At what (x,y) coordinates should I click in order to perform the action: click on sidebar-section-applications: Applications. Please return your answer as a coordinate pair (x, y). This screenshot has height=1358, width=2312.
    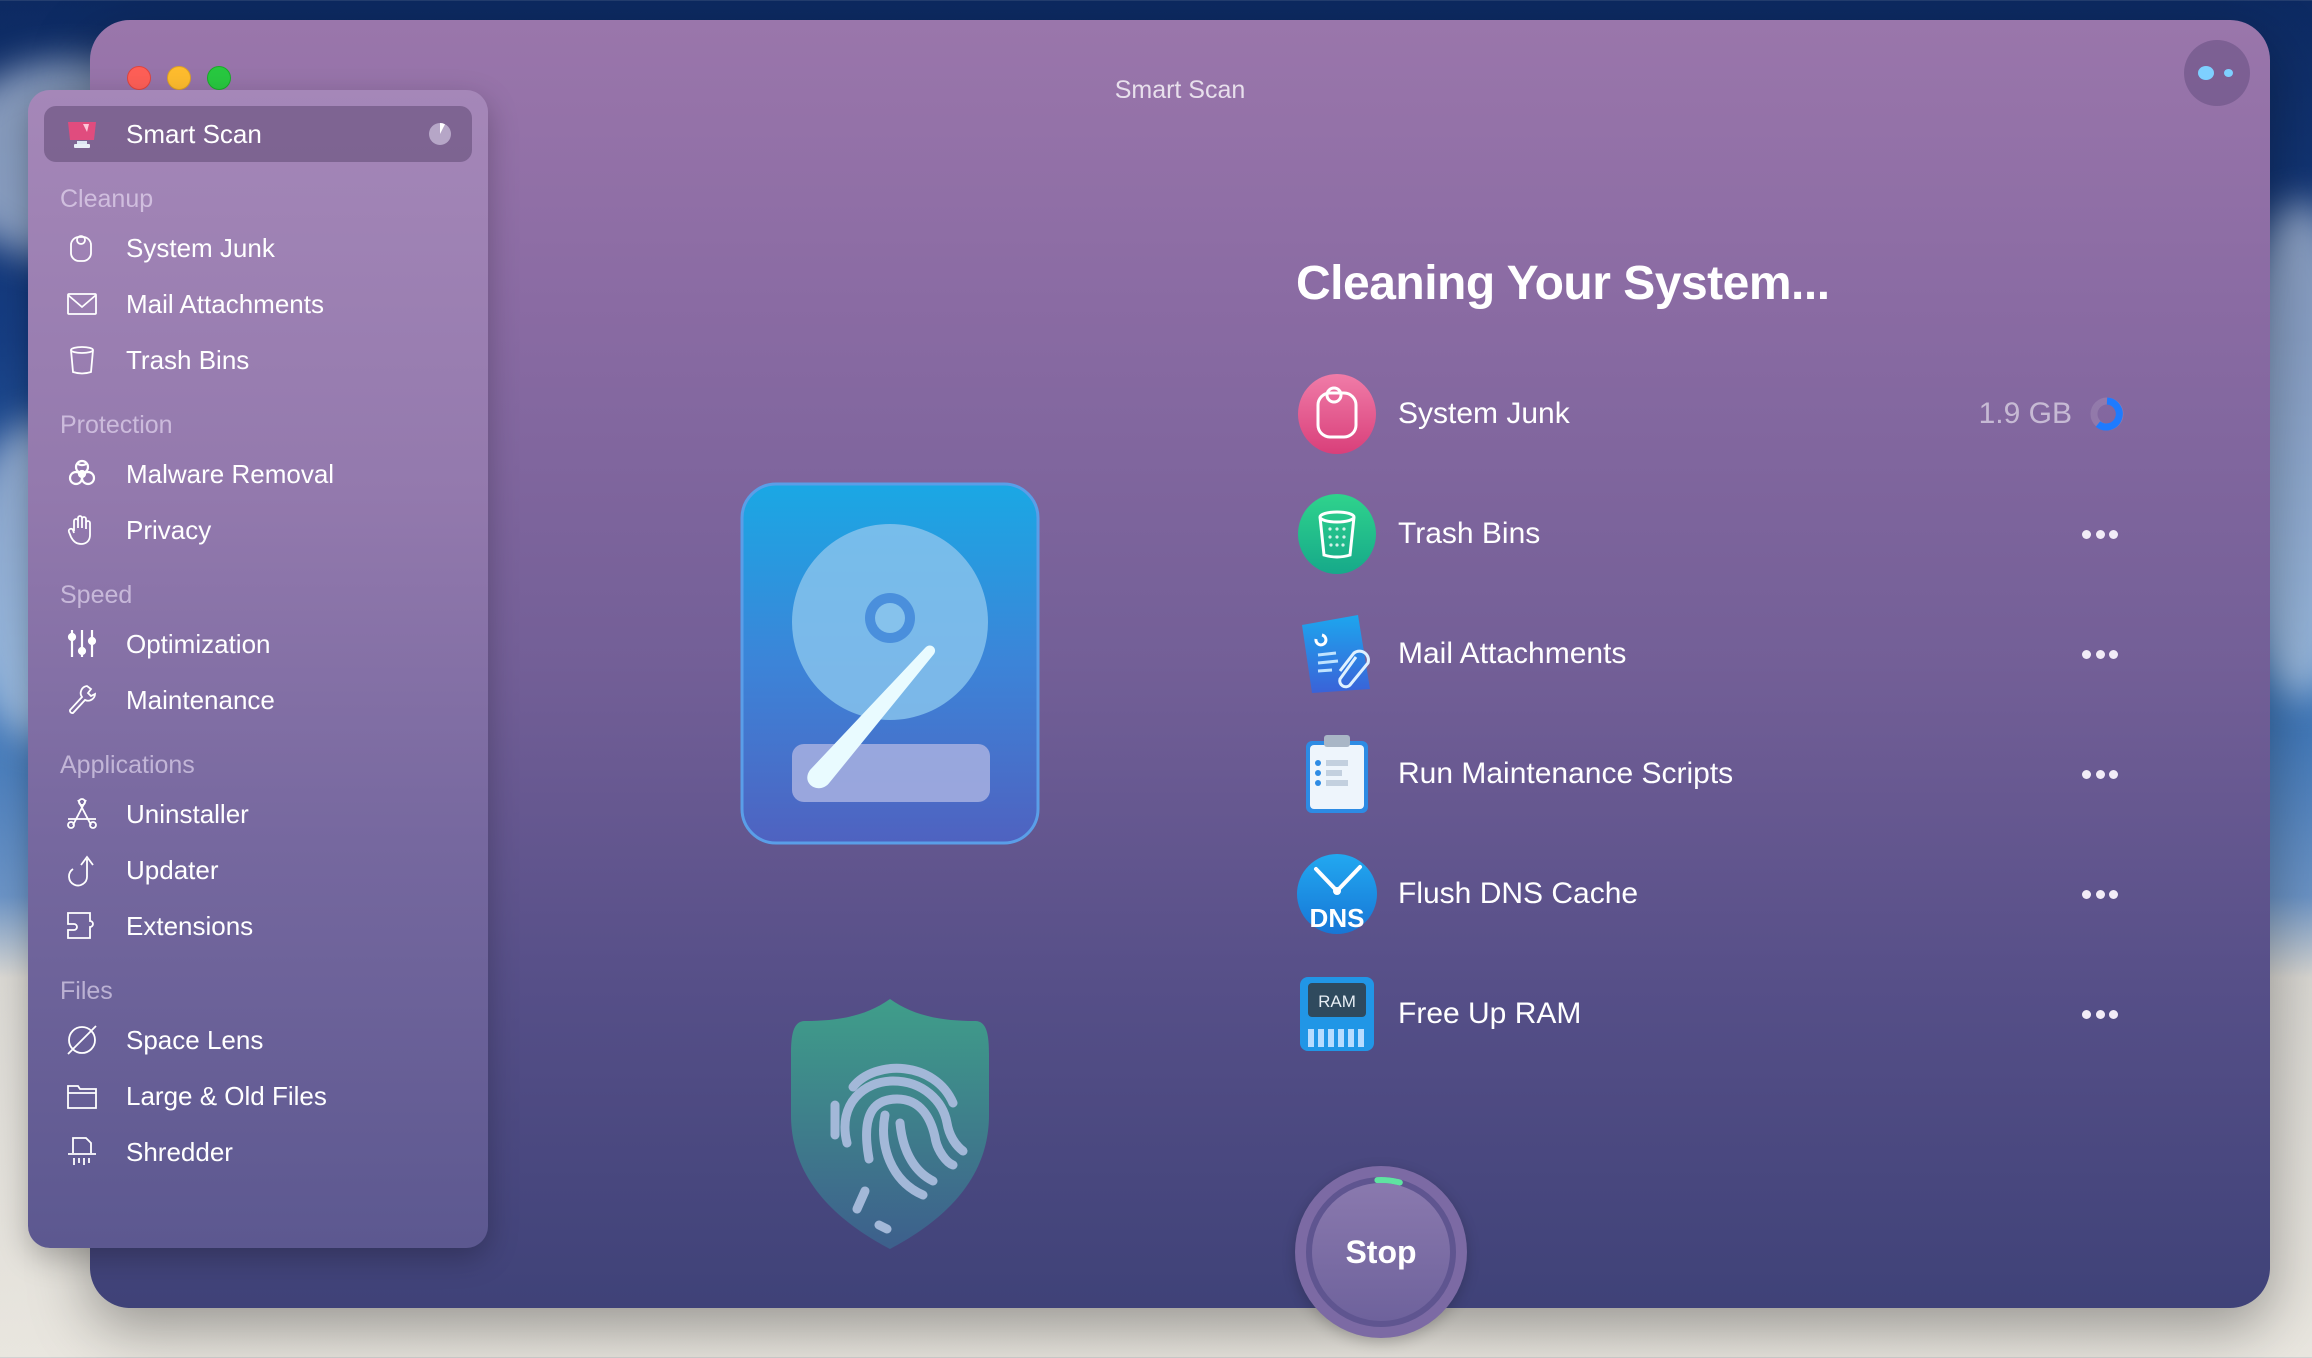
    Looking at the image, I should click on (127, 765).